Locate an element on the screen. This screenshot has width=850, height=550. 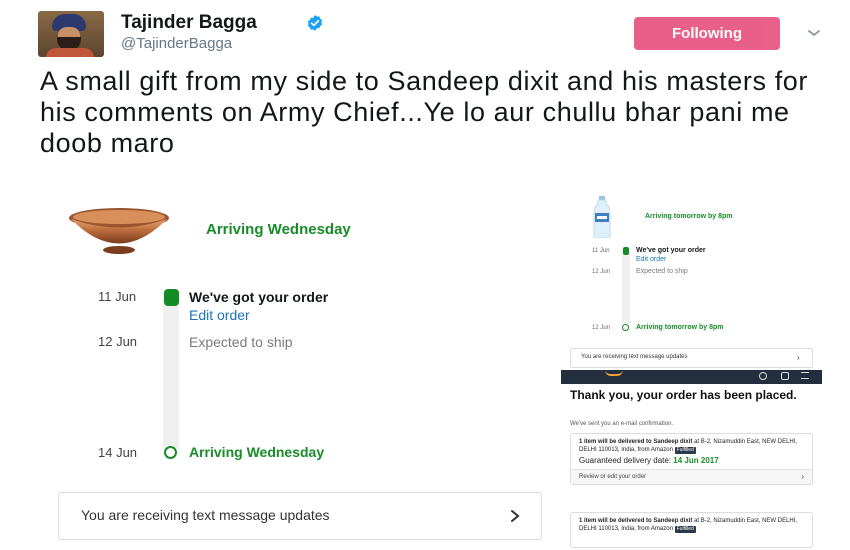
avatar is located at coordinates (71, 34).